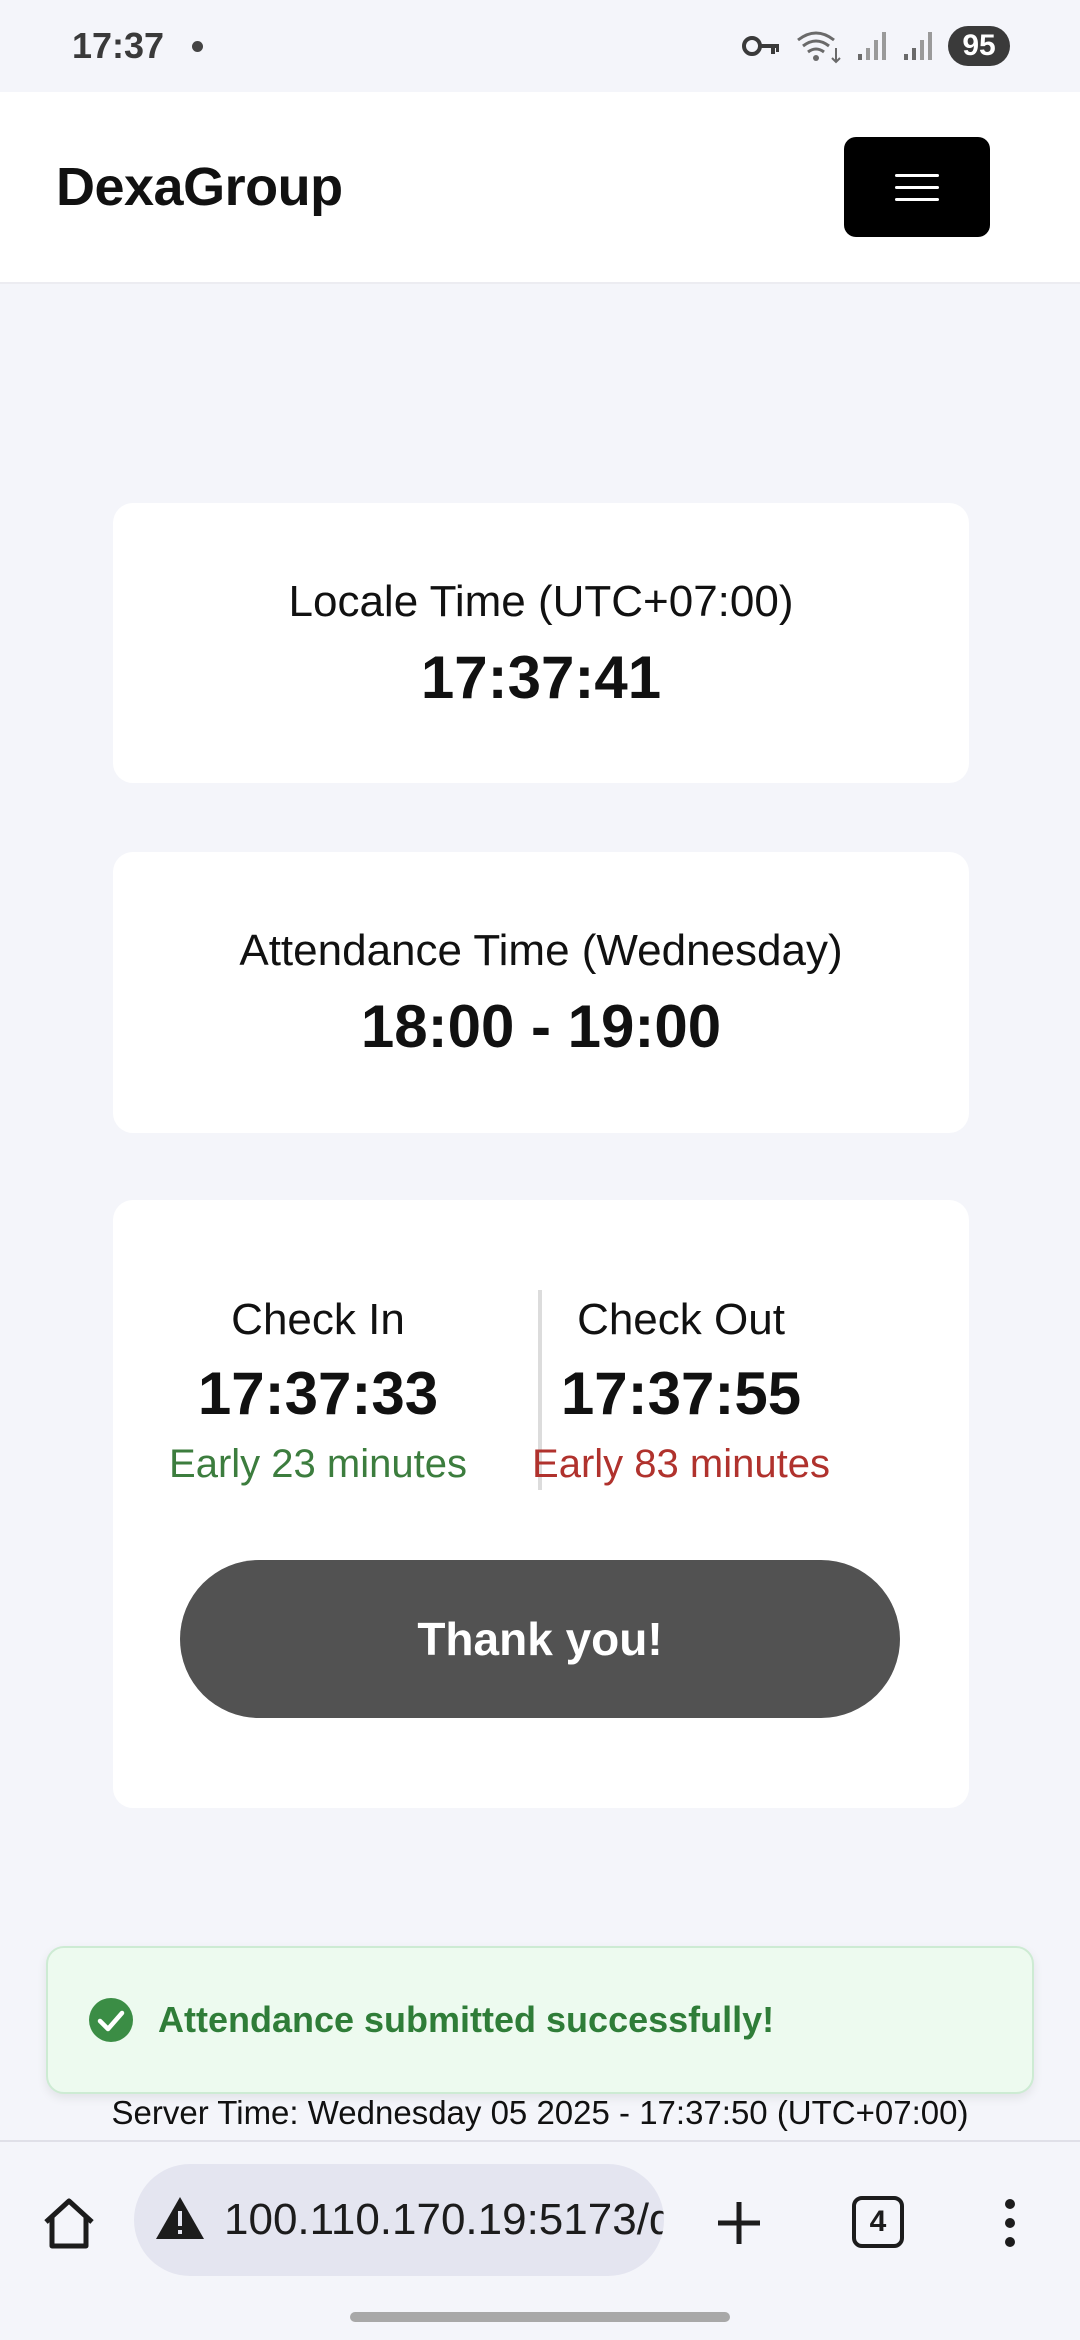  I want to click on url-text: 100.110.170.19:5173/d, so click(444, 2220).